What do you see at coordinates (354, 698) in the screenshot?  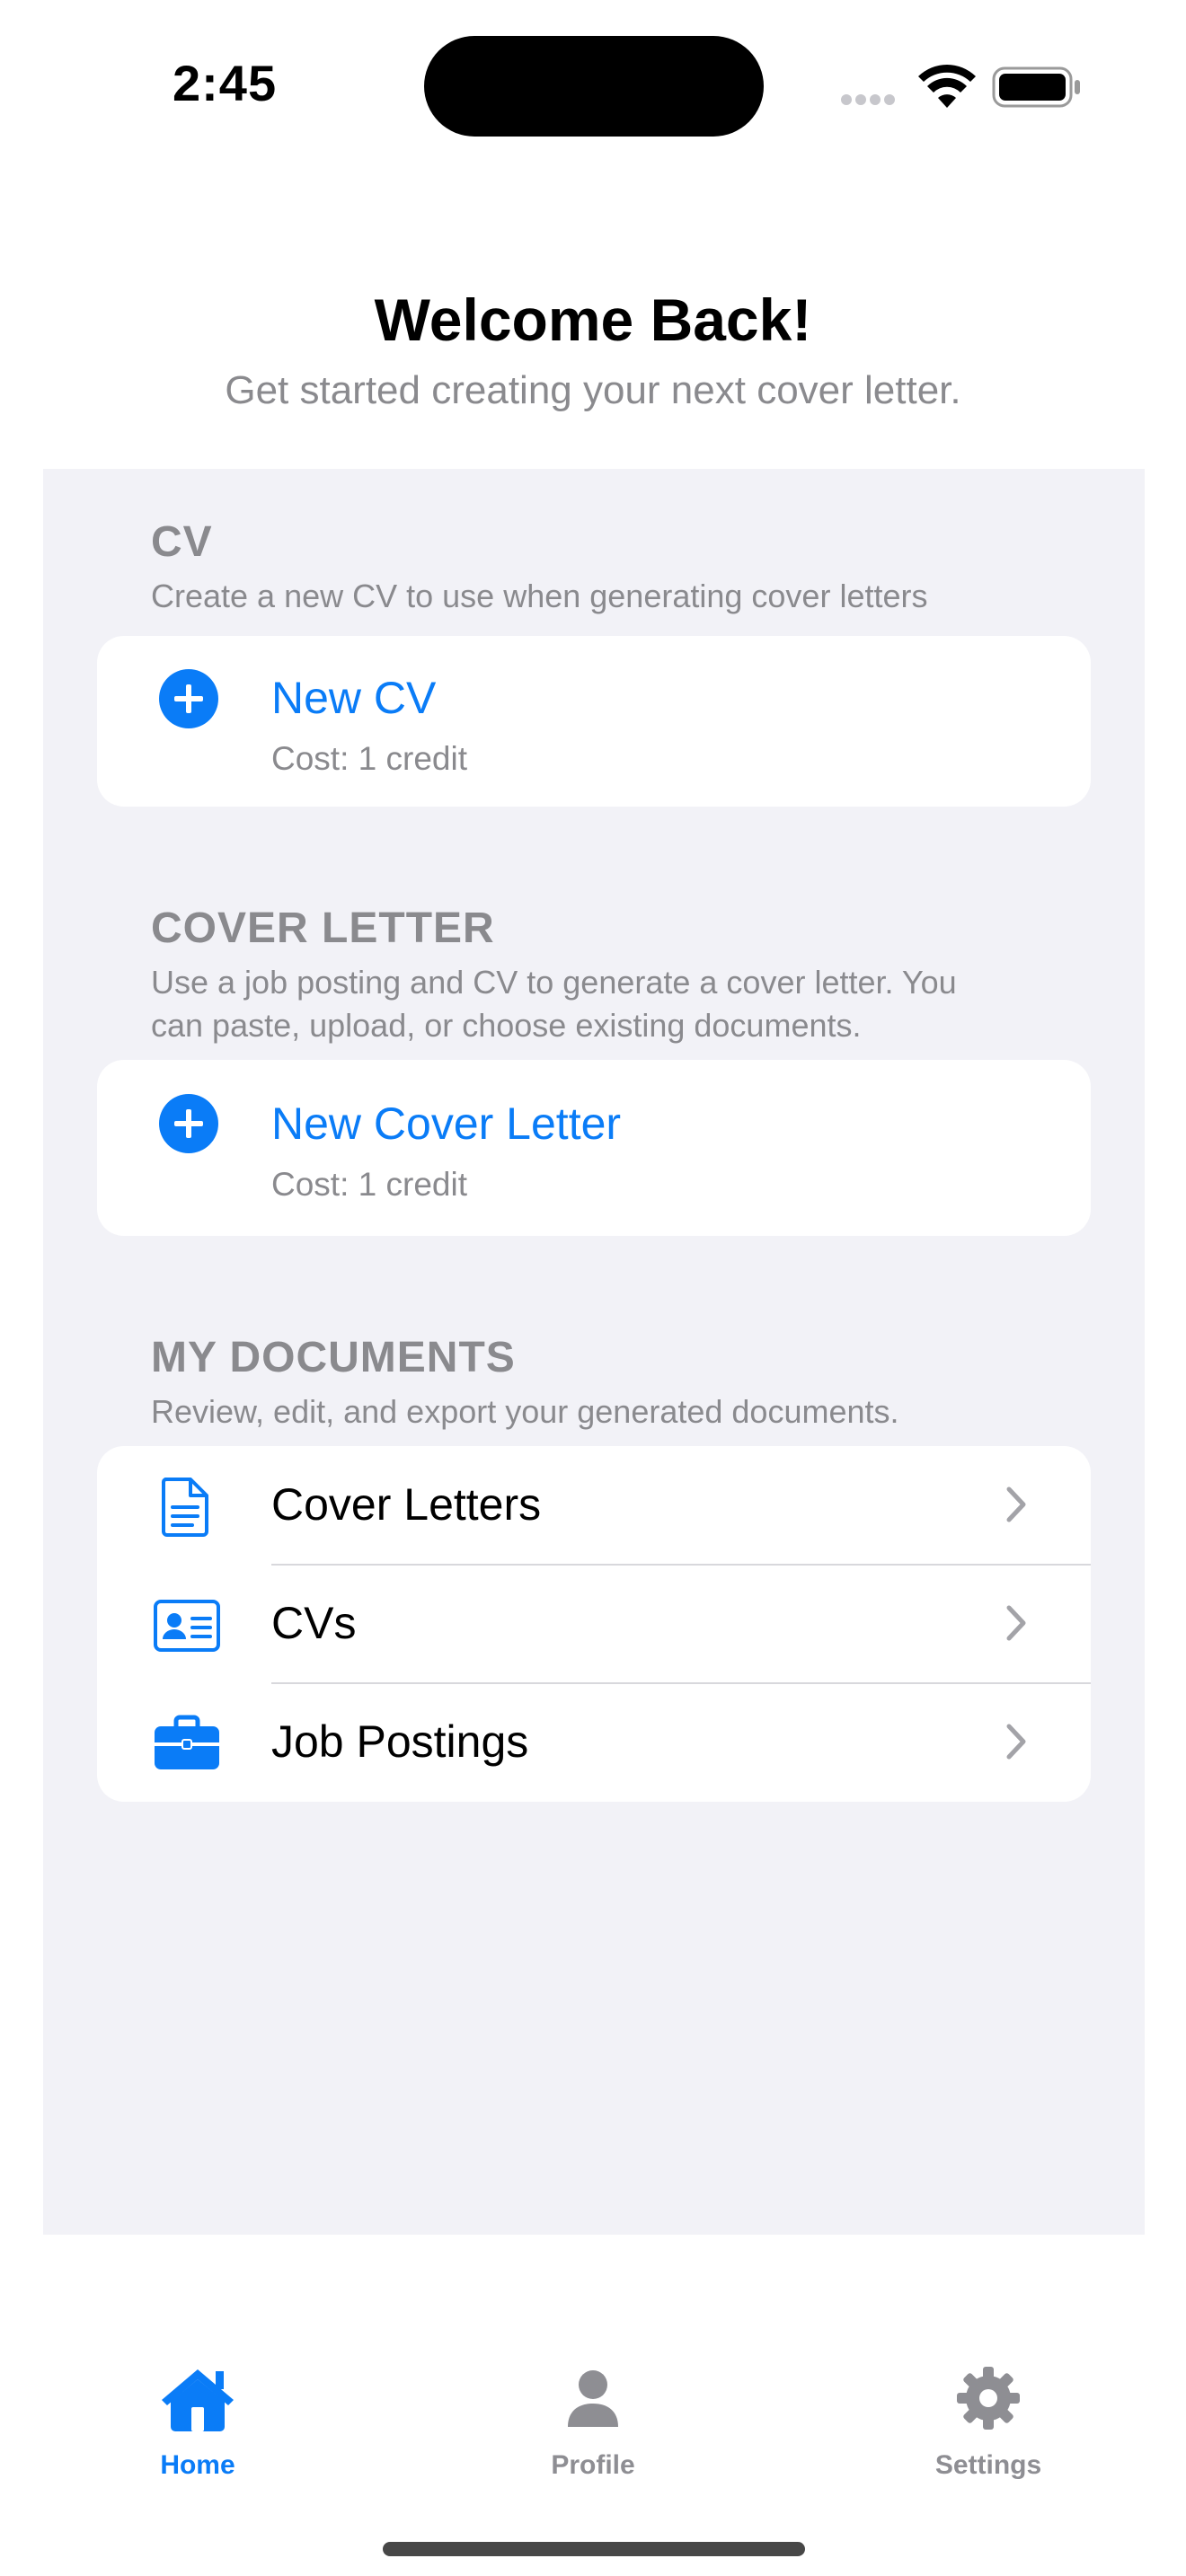 I see `new-cv-title: New CV` at bounding box center [354, 698].